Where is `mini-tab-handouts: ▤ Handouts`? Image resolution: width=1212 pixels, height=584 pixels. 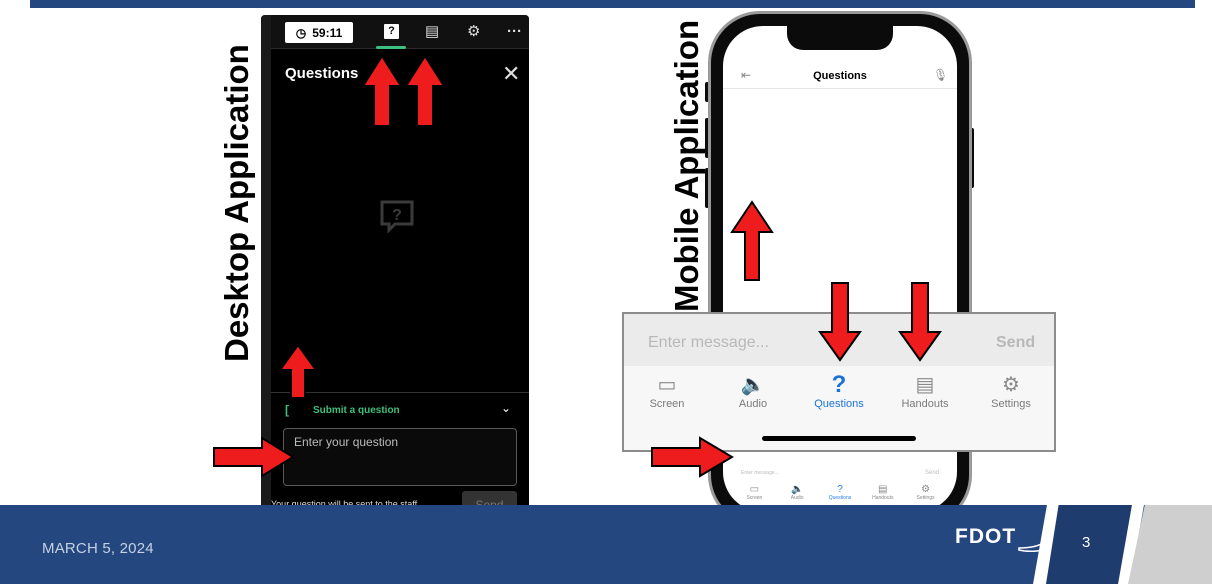
mini-tab-handouts: ▤ Handouts is located at coordinates (883, 495).